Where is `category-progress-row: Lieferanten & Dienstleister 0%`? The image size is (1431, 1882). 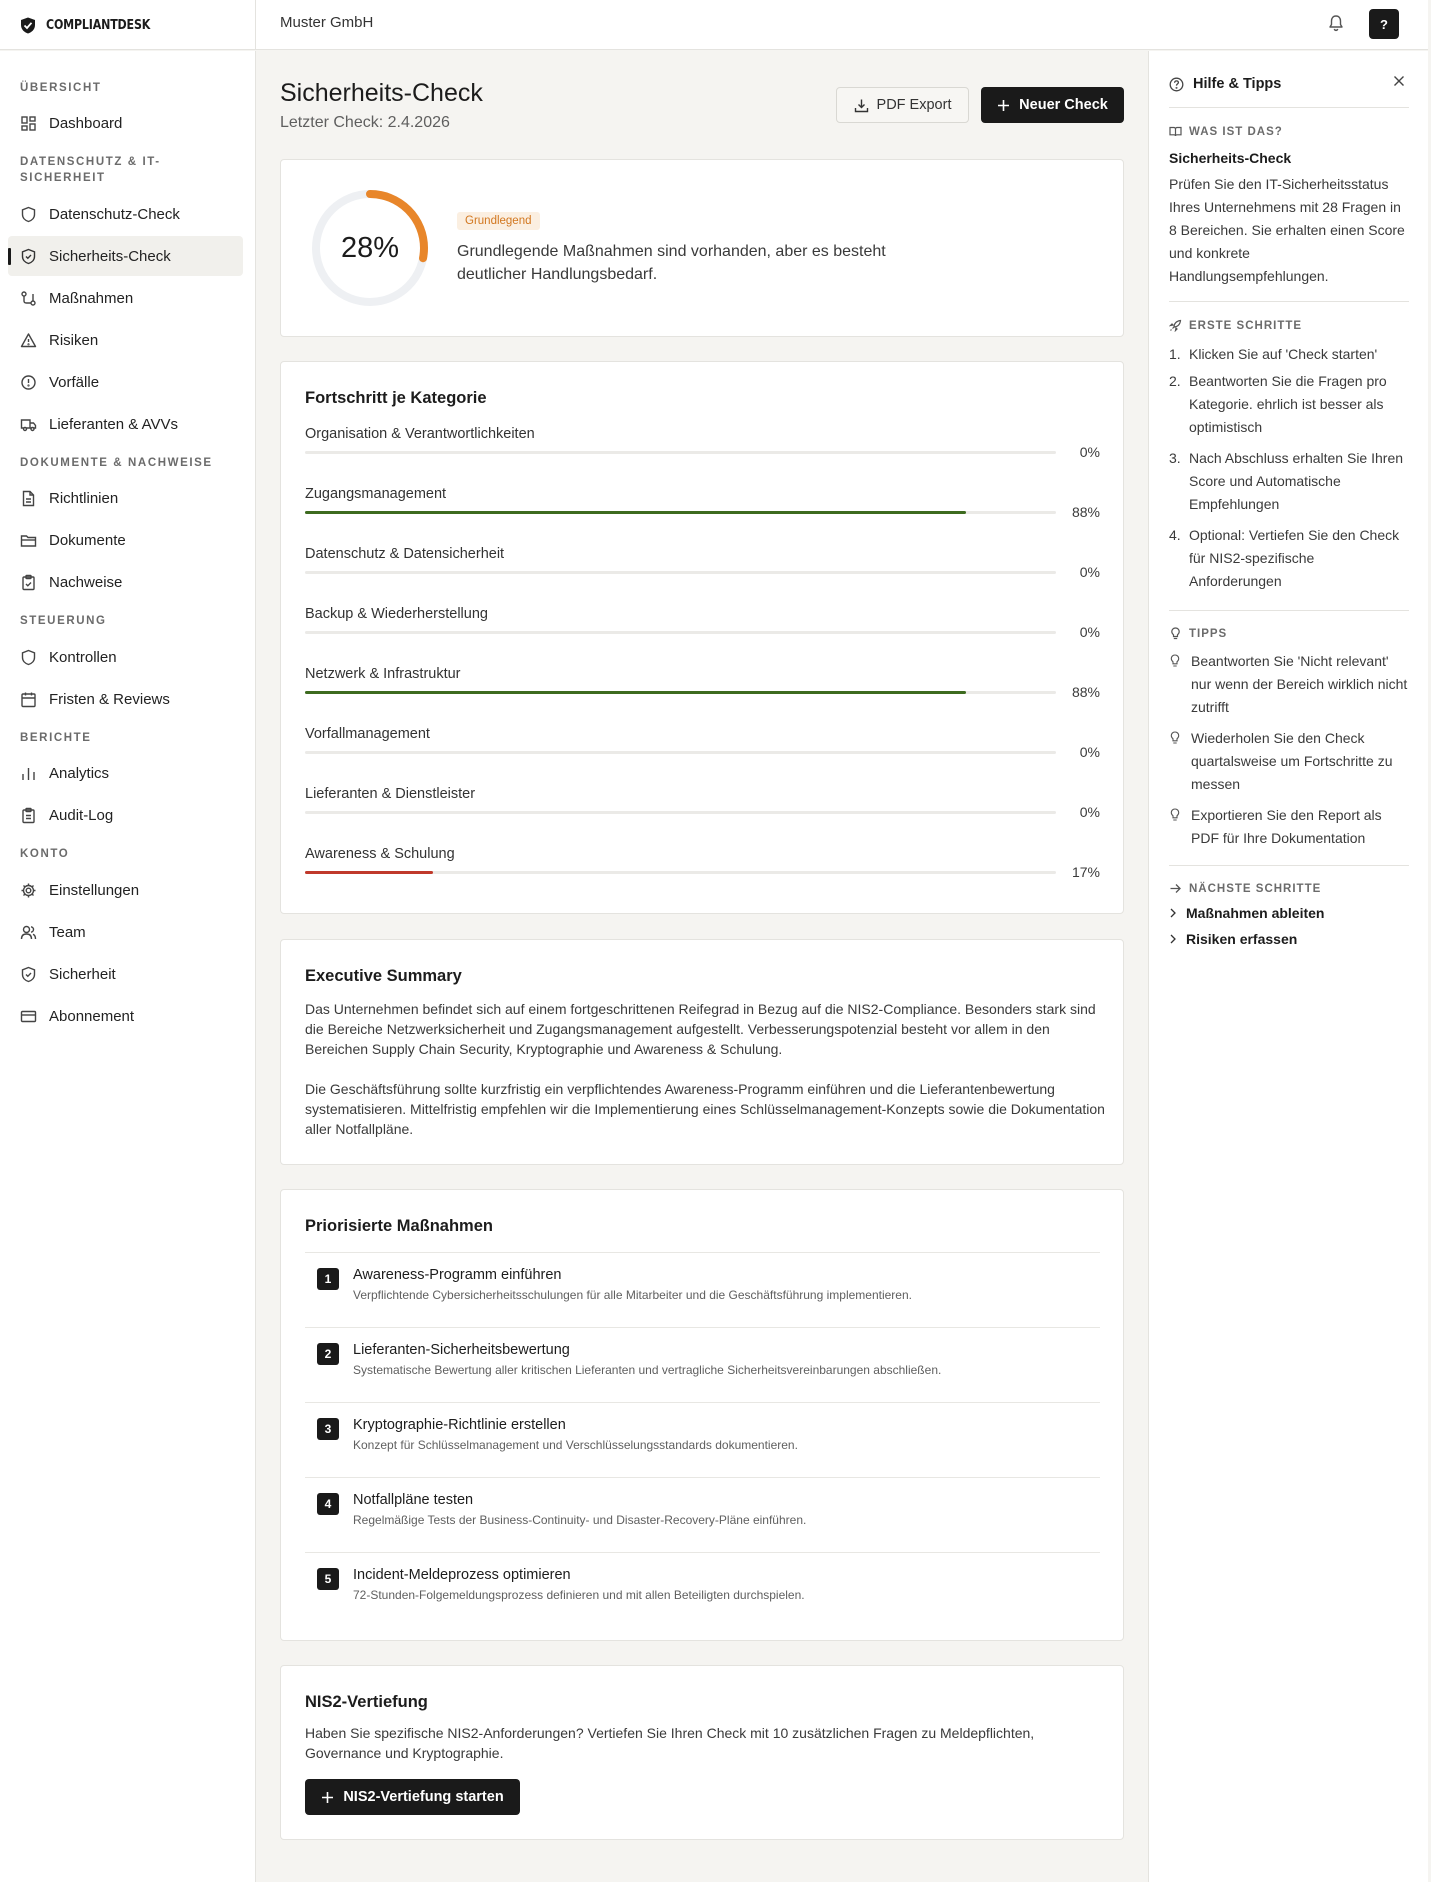
category-progress-row: Lieferanten & Dienstleister 0% is located at coordinates (702, 808).